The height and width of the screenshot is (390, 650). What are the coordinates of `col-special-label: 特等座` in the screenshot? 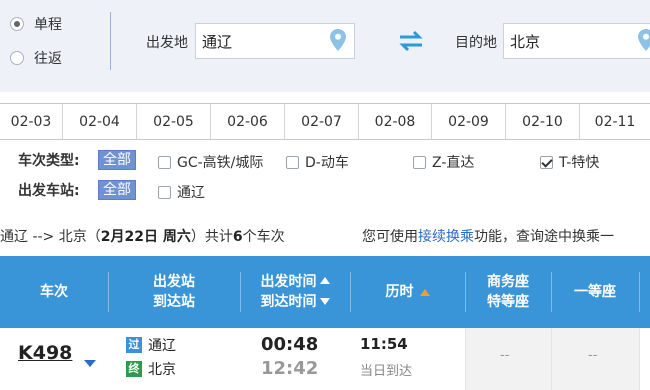 It's located at (508, 302).